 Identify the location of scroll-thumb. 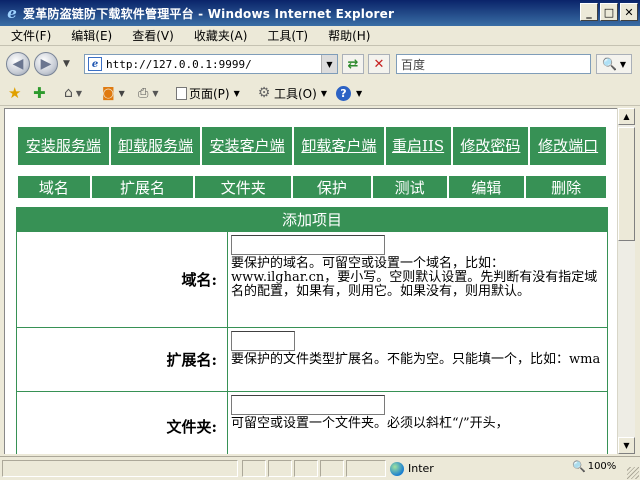
(626, 184).